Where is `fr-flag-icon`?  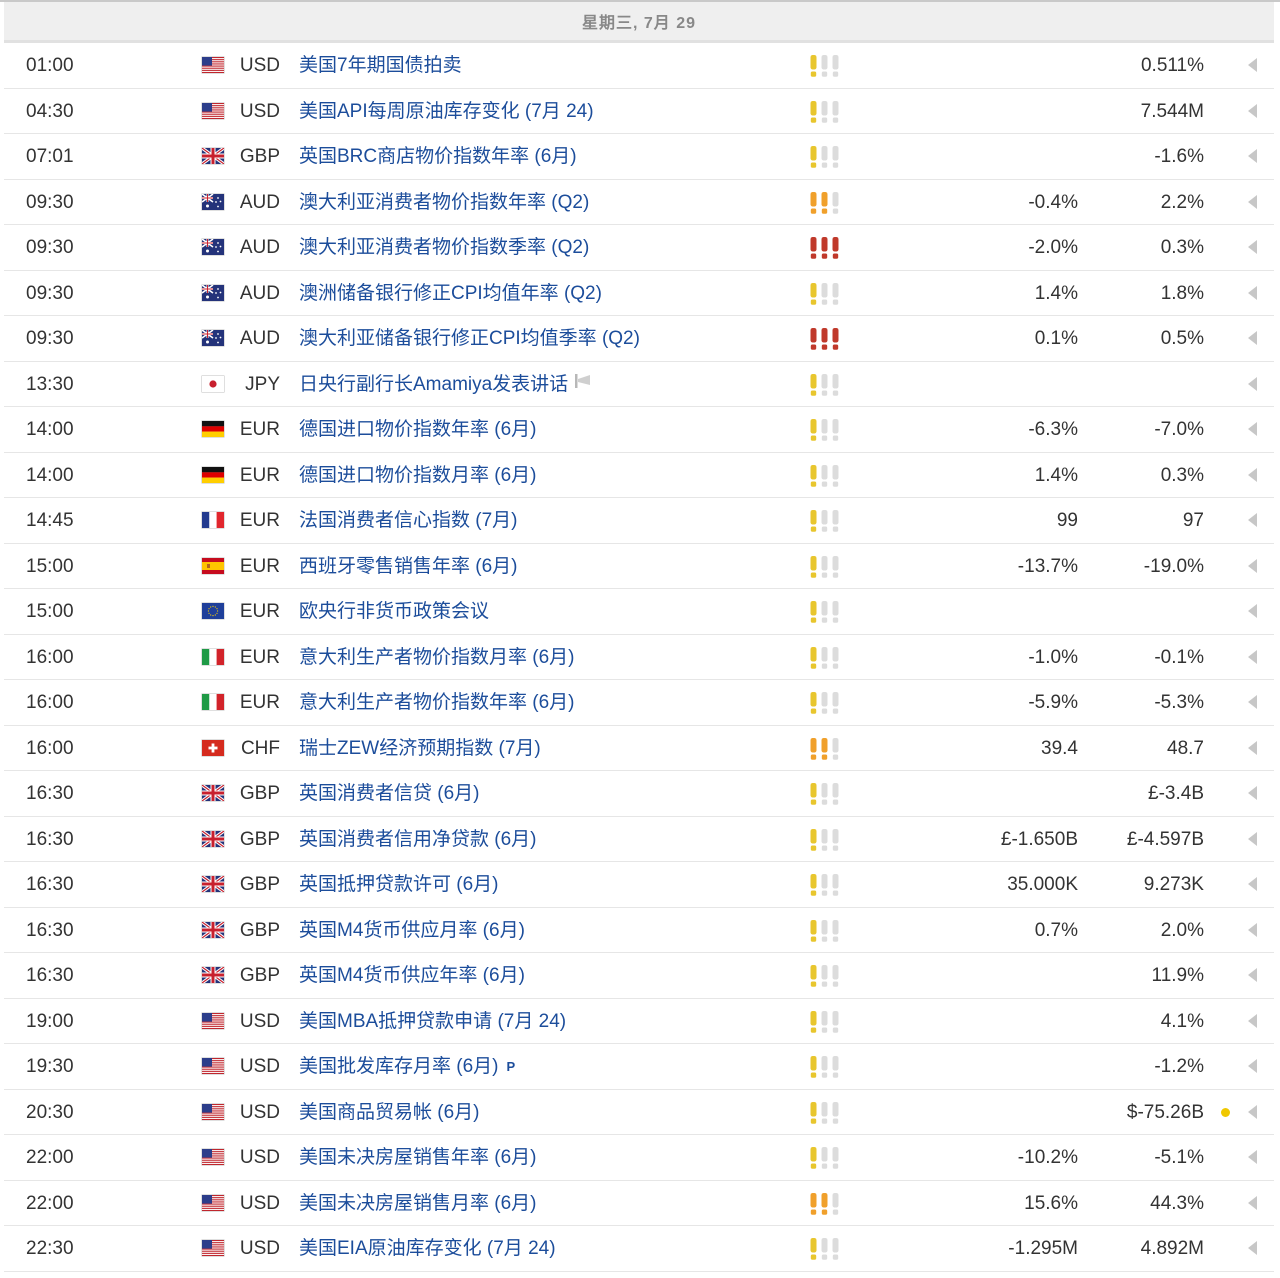 fr-flag-icon is located at coordinates (213, 520).